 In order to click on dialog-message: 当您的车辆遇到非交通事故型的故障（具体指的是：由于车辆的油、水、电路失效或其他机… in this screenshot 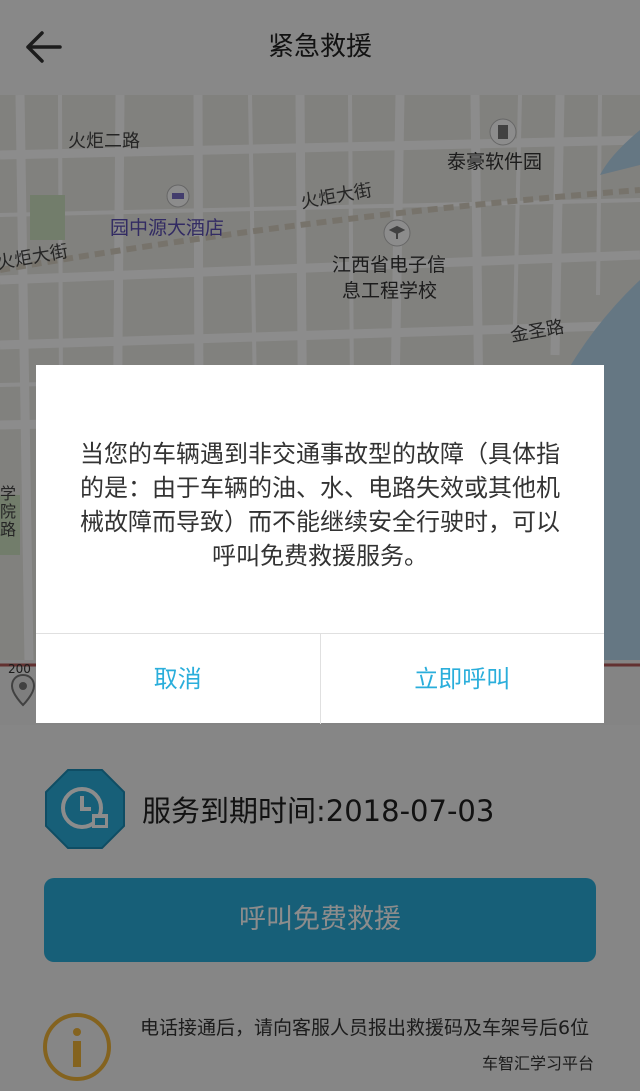, I will do `click(320, 505)`.